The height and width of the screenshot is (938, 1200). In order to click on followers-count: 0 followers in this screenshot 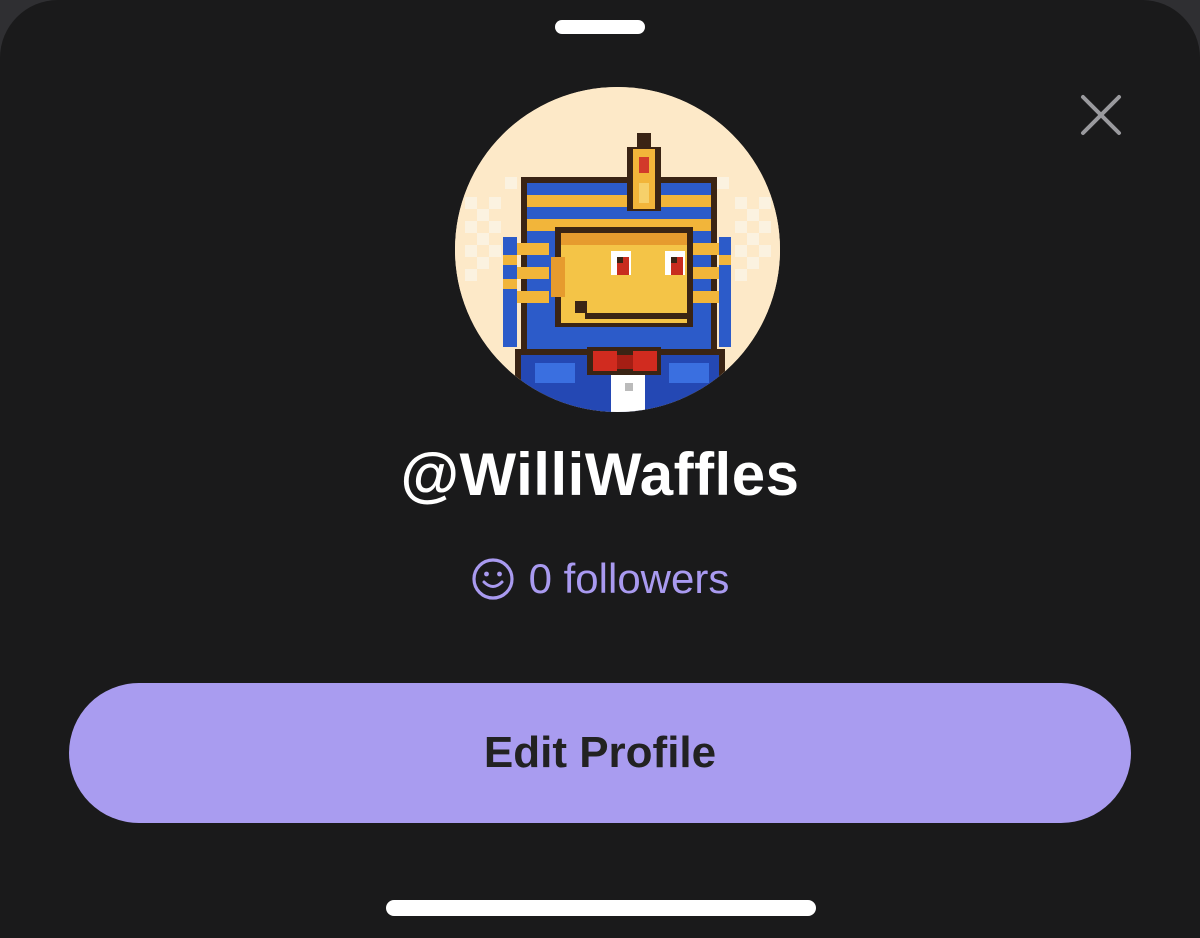, I will do `click(600, 579)`.